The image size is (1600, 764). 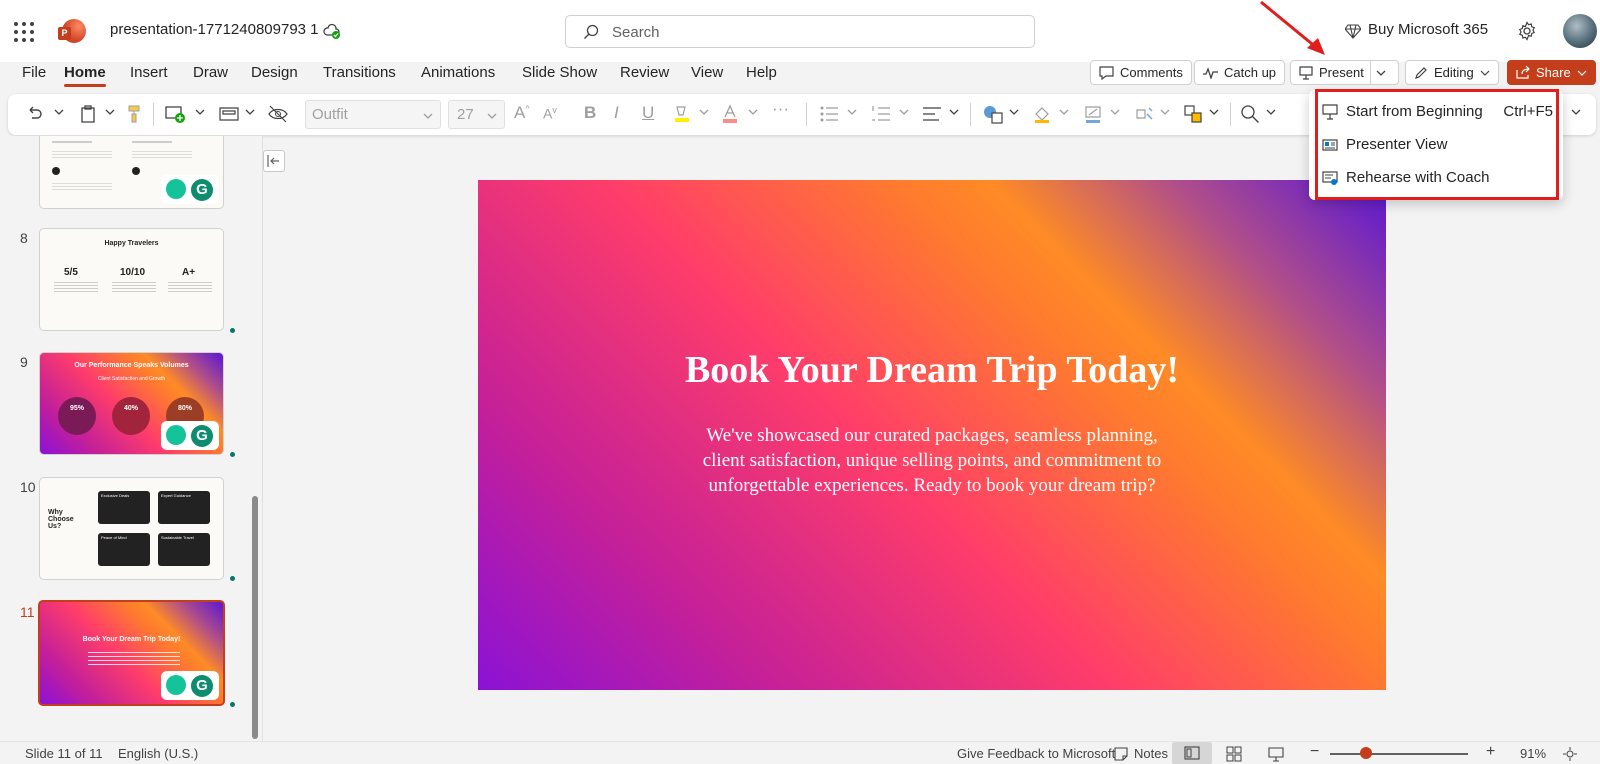 I want to click on zoom-out-button: −, so click(x=1314, y=752).